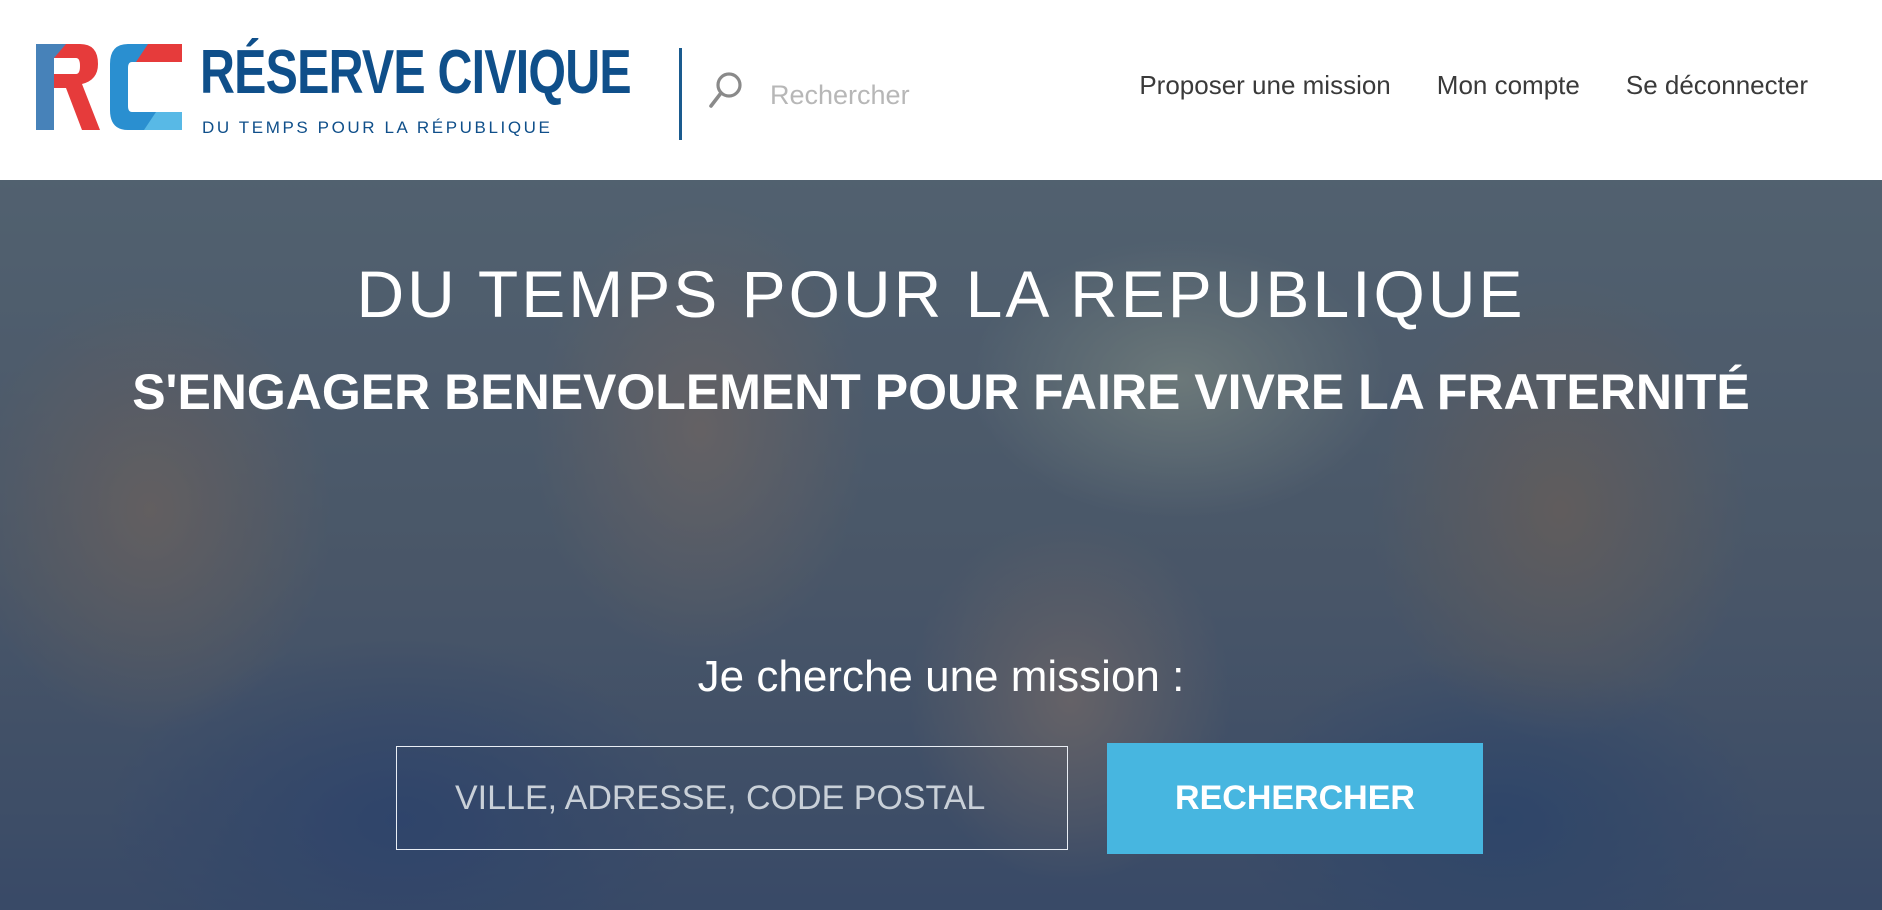 This screenshot has height=910, width=1882. What do you see at coordinates (941, 676) in the screenshot?
I see `mission-search-label: Je cherche une mission :` at bounding box center [941, 676].